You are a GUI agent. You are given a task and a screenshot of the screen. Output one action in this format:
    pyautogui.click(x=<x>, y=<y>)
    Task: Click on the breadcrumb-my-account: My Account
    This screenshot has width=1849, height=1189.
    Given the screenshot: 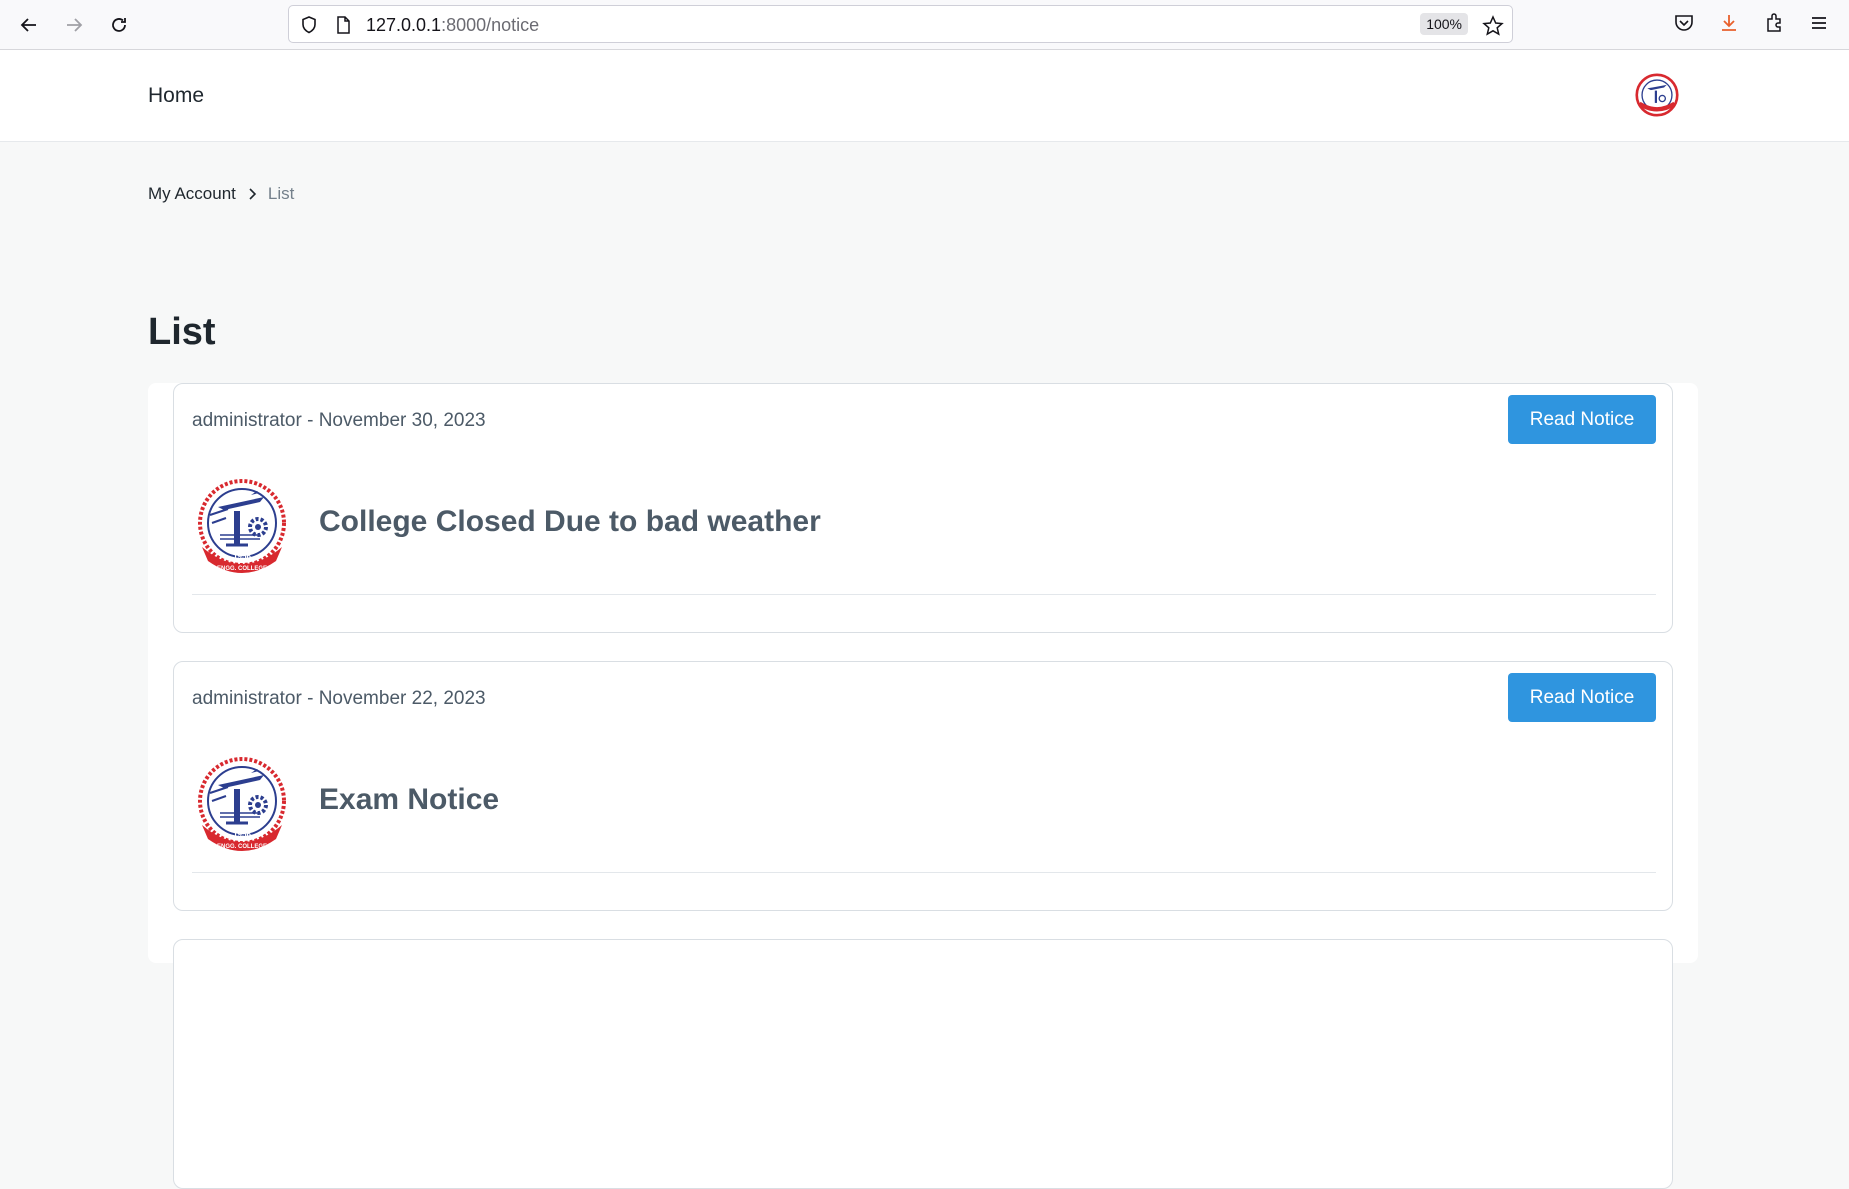 What is the action you would take?
    pyautogui.click(x=192, y=194)
    